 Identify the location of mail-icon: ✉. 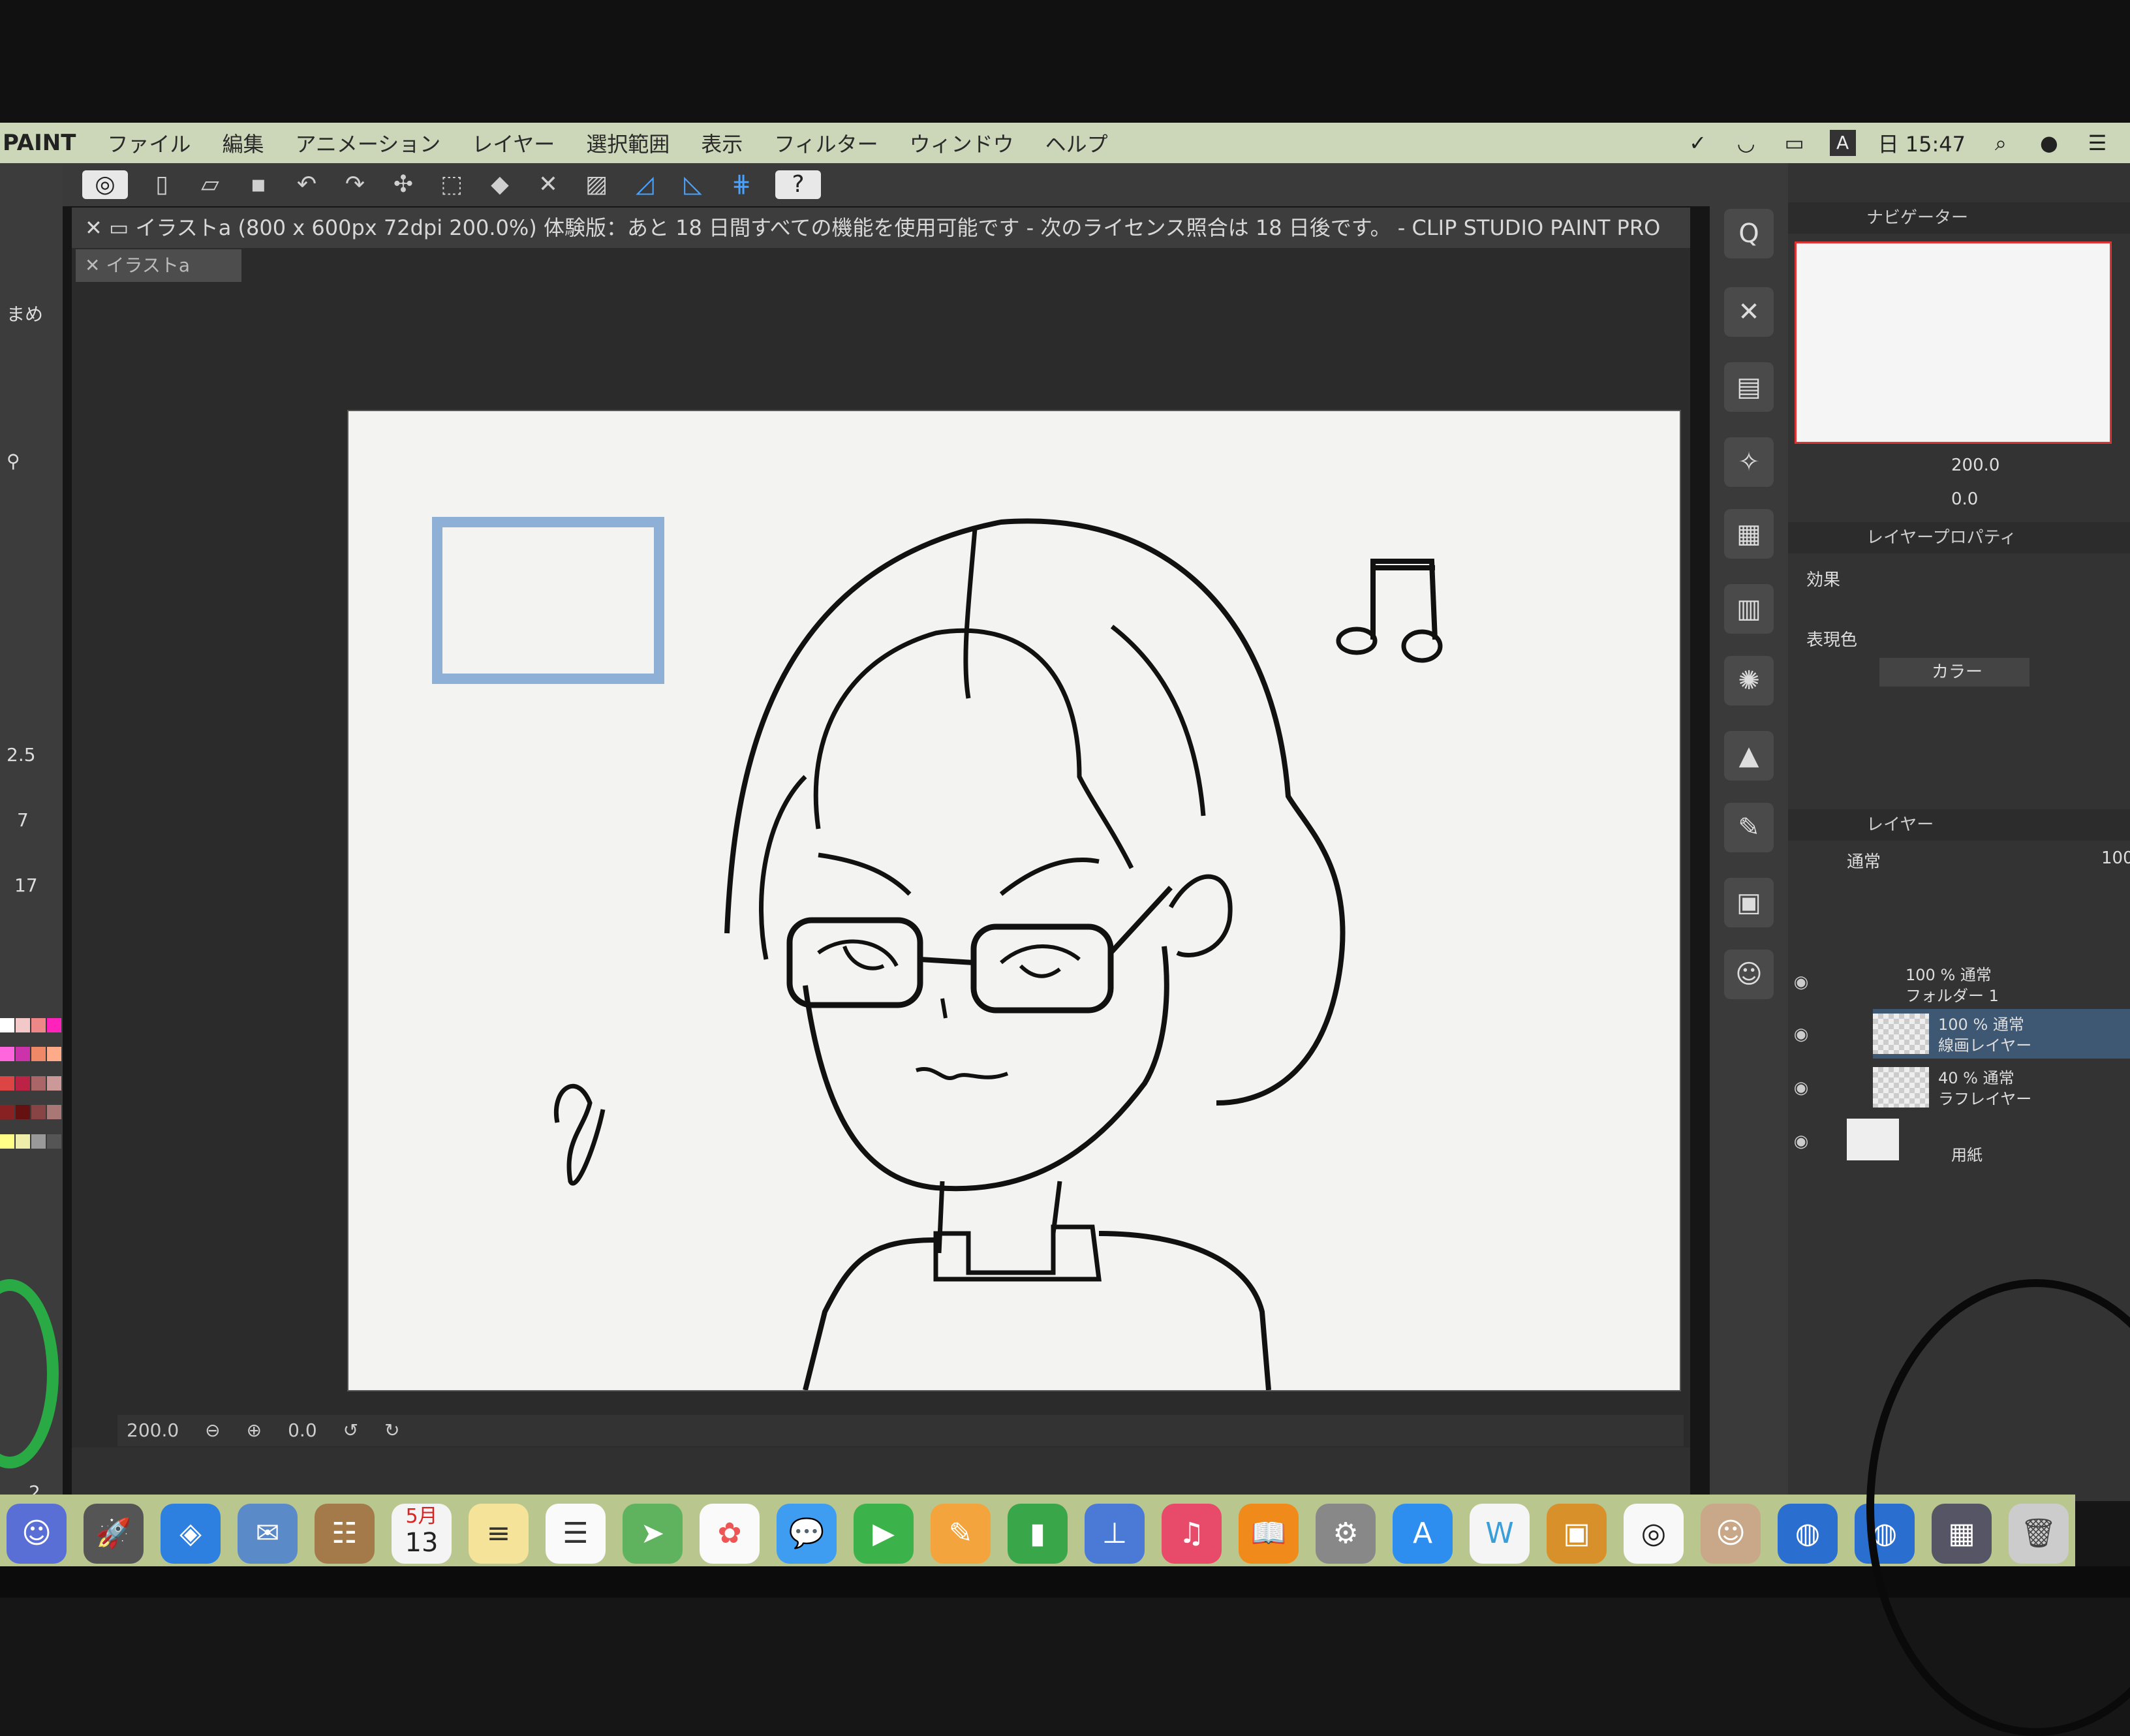
(268, 1534).